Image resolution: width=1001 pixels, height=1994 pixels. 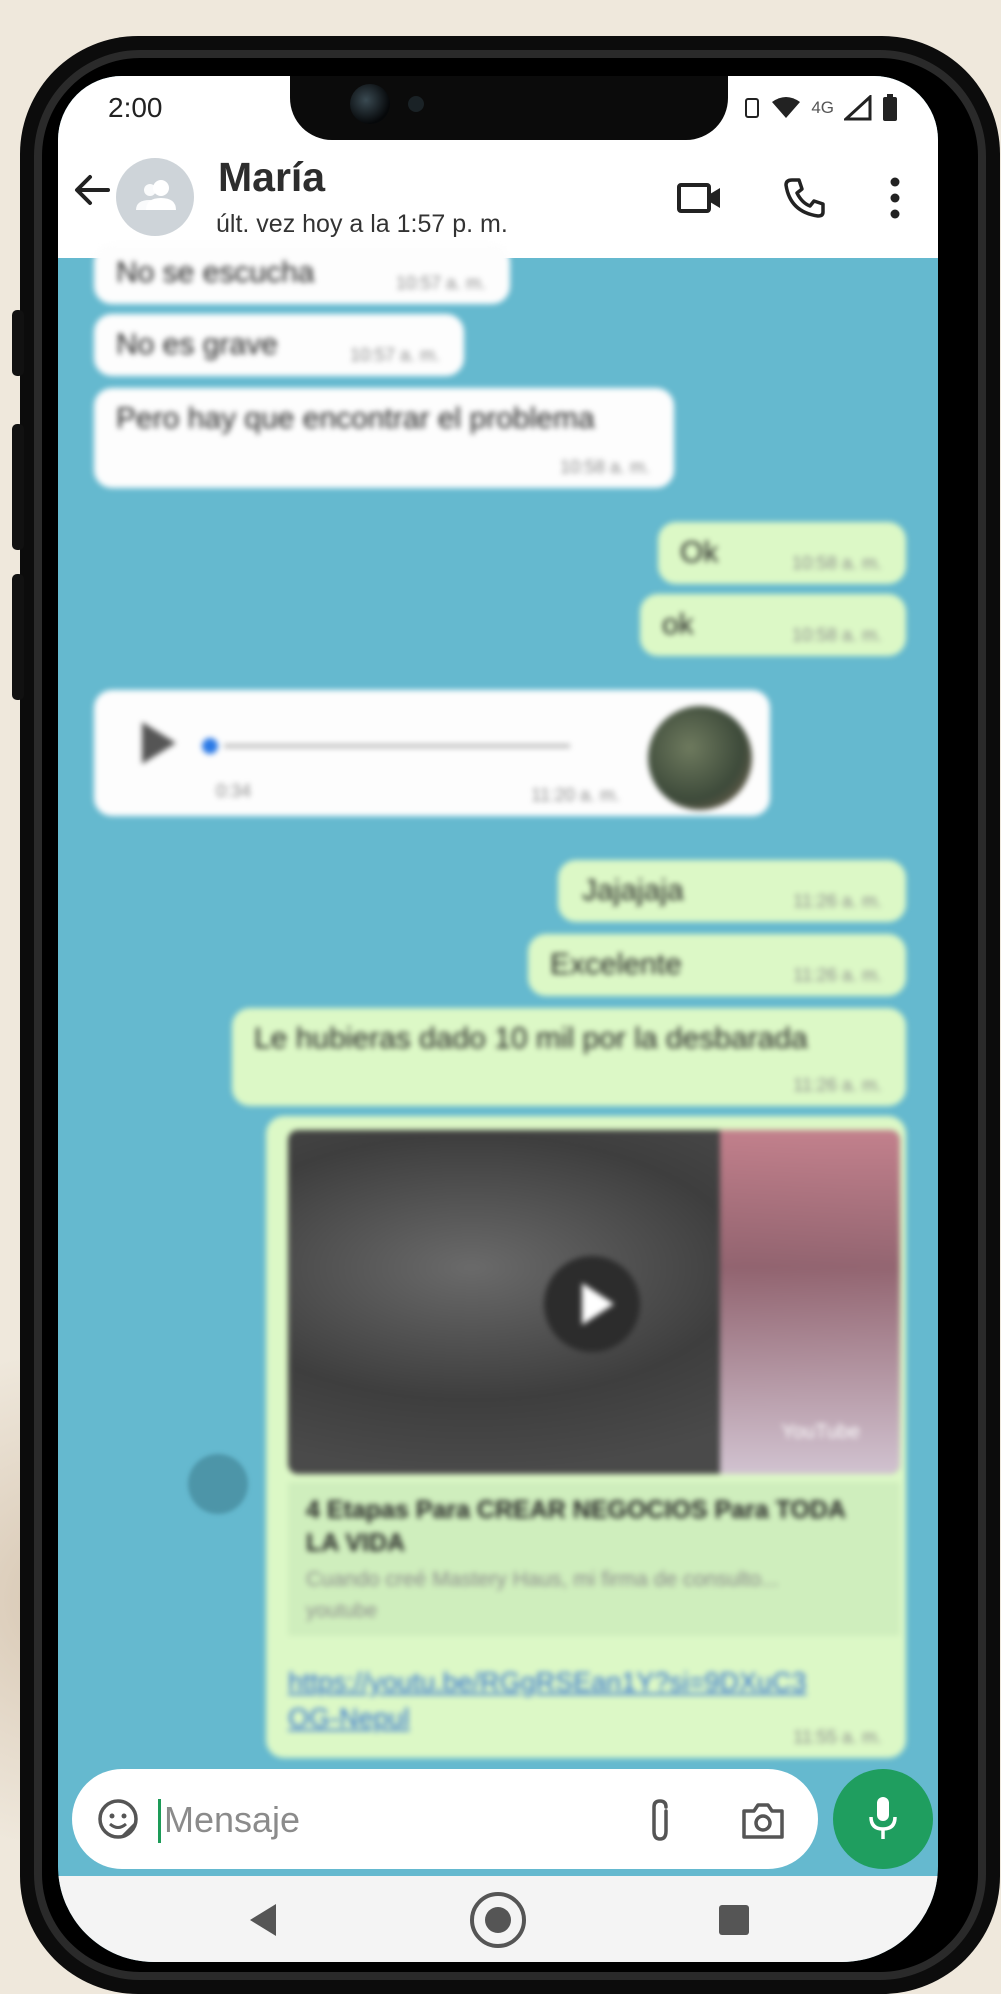 What do you see at coordinates (890, 107) in the screenshot?
I see `battery-icon` at bounding box center [890, 107].